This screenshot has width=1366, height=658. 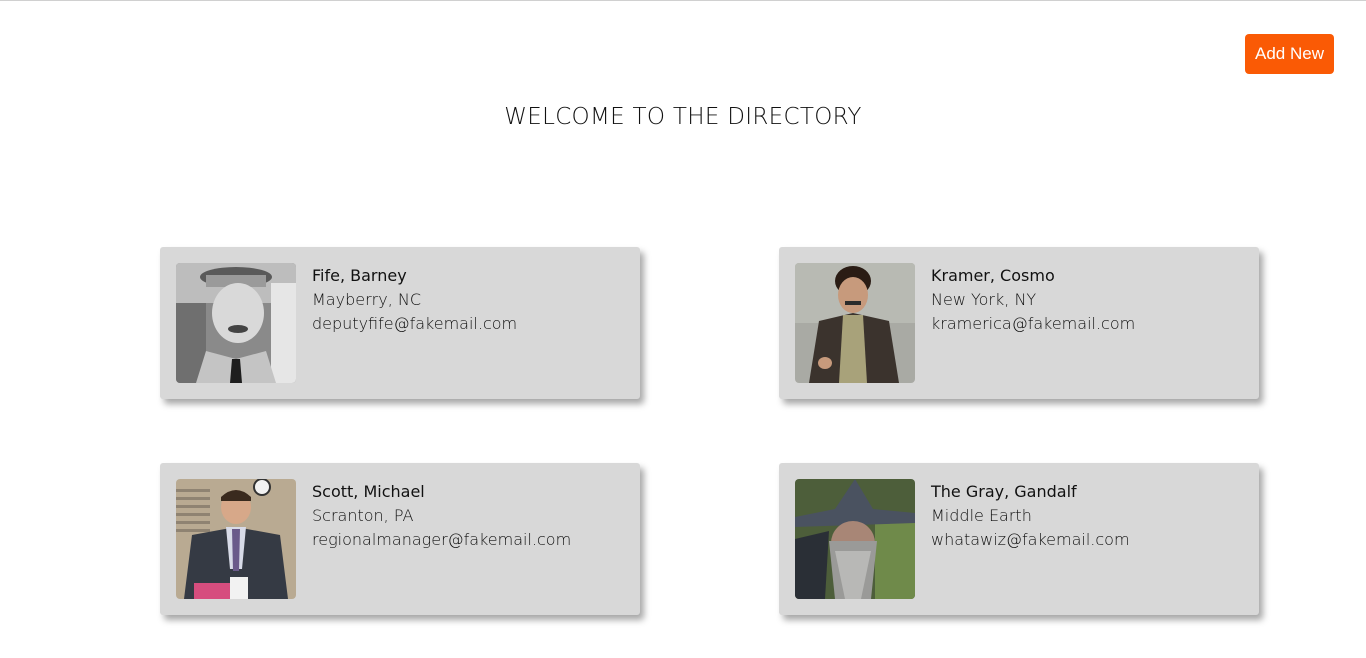 What do you see at coordinates (984, 299) in the screenshot?
I see `contact-location: New York, NY` at bounding box center [984, 299].